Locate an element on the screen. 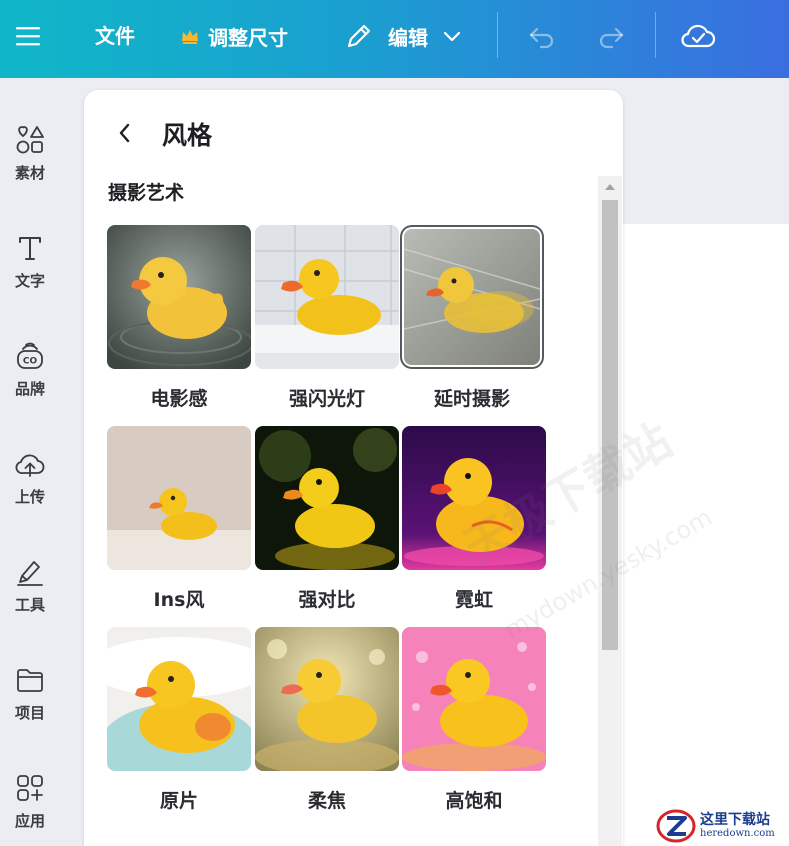 The height and width of the screenshot is (846, 789). panel-title: 风格 is located at coordinates (187, 135).